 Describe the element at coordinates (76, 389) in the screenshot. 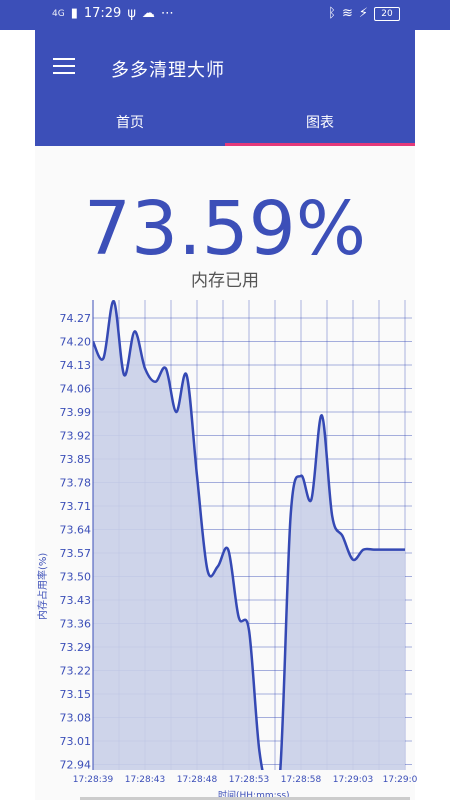

I see `y-tick-label: 74.06` at that location.